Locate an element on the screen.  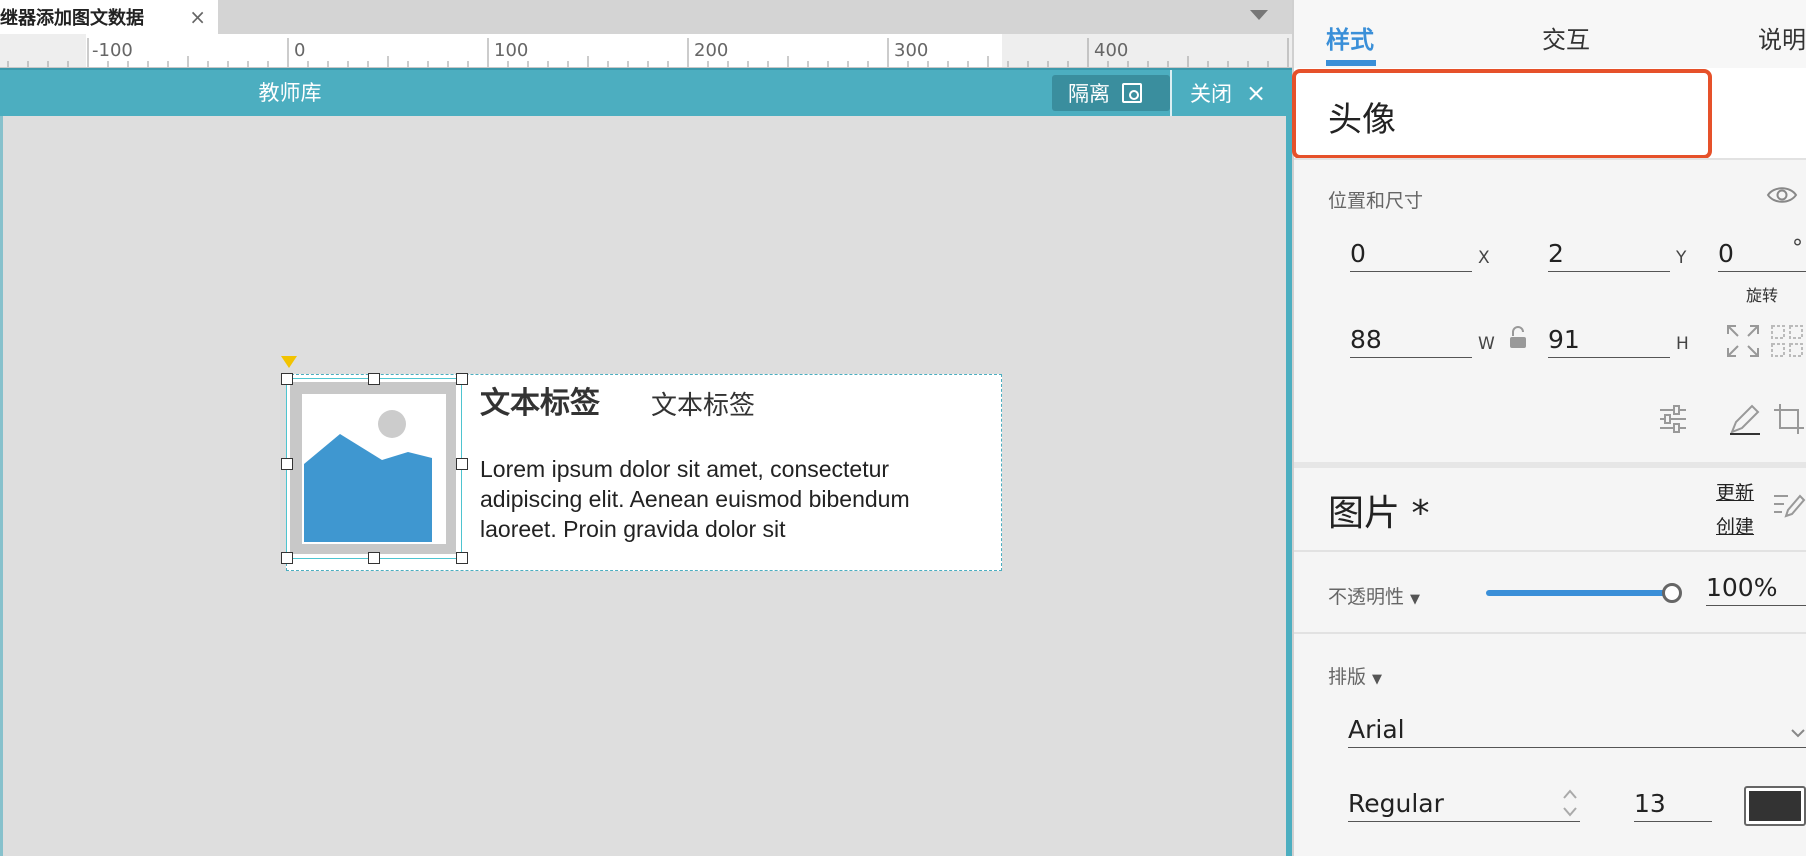
stepper-icon is located at coordinates (1570, 803).